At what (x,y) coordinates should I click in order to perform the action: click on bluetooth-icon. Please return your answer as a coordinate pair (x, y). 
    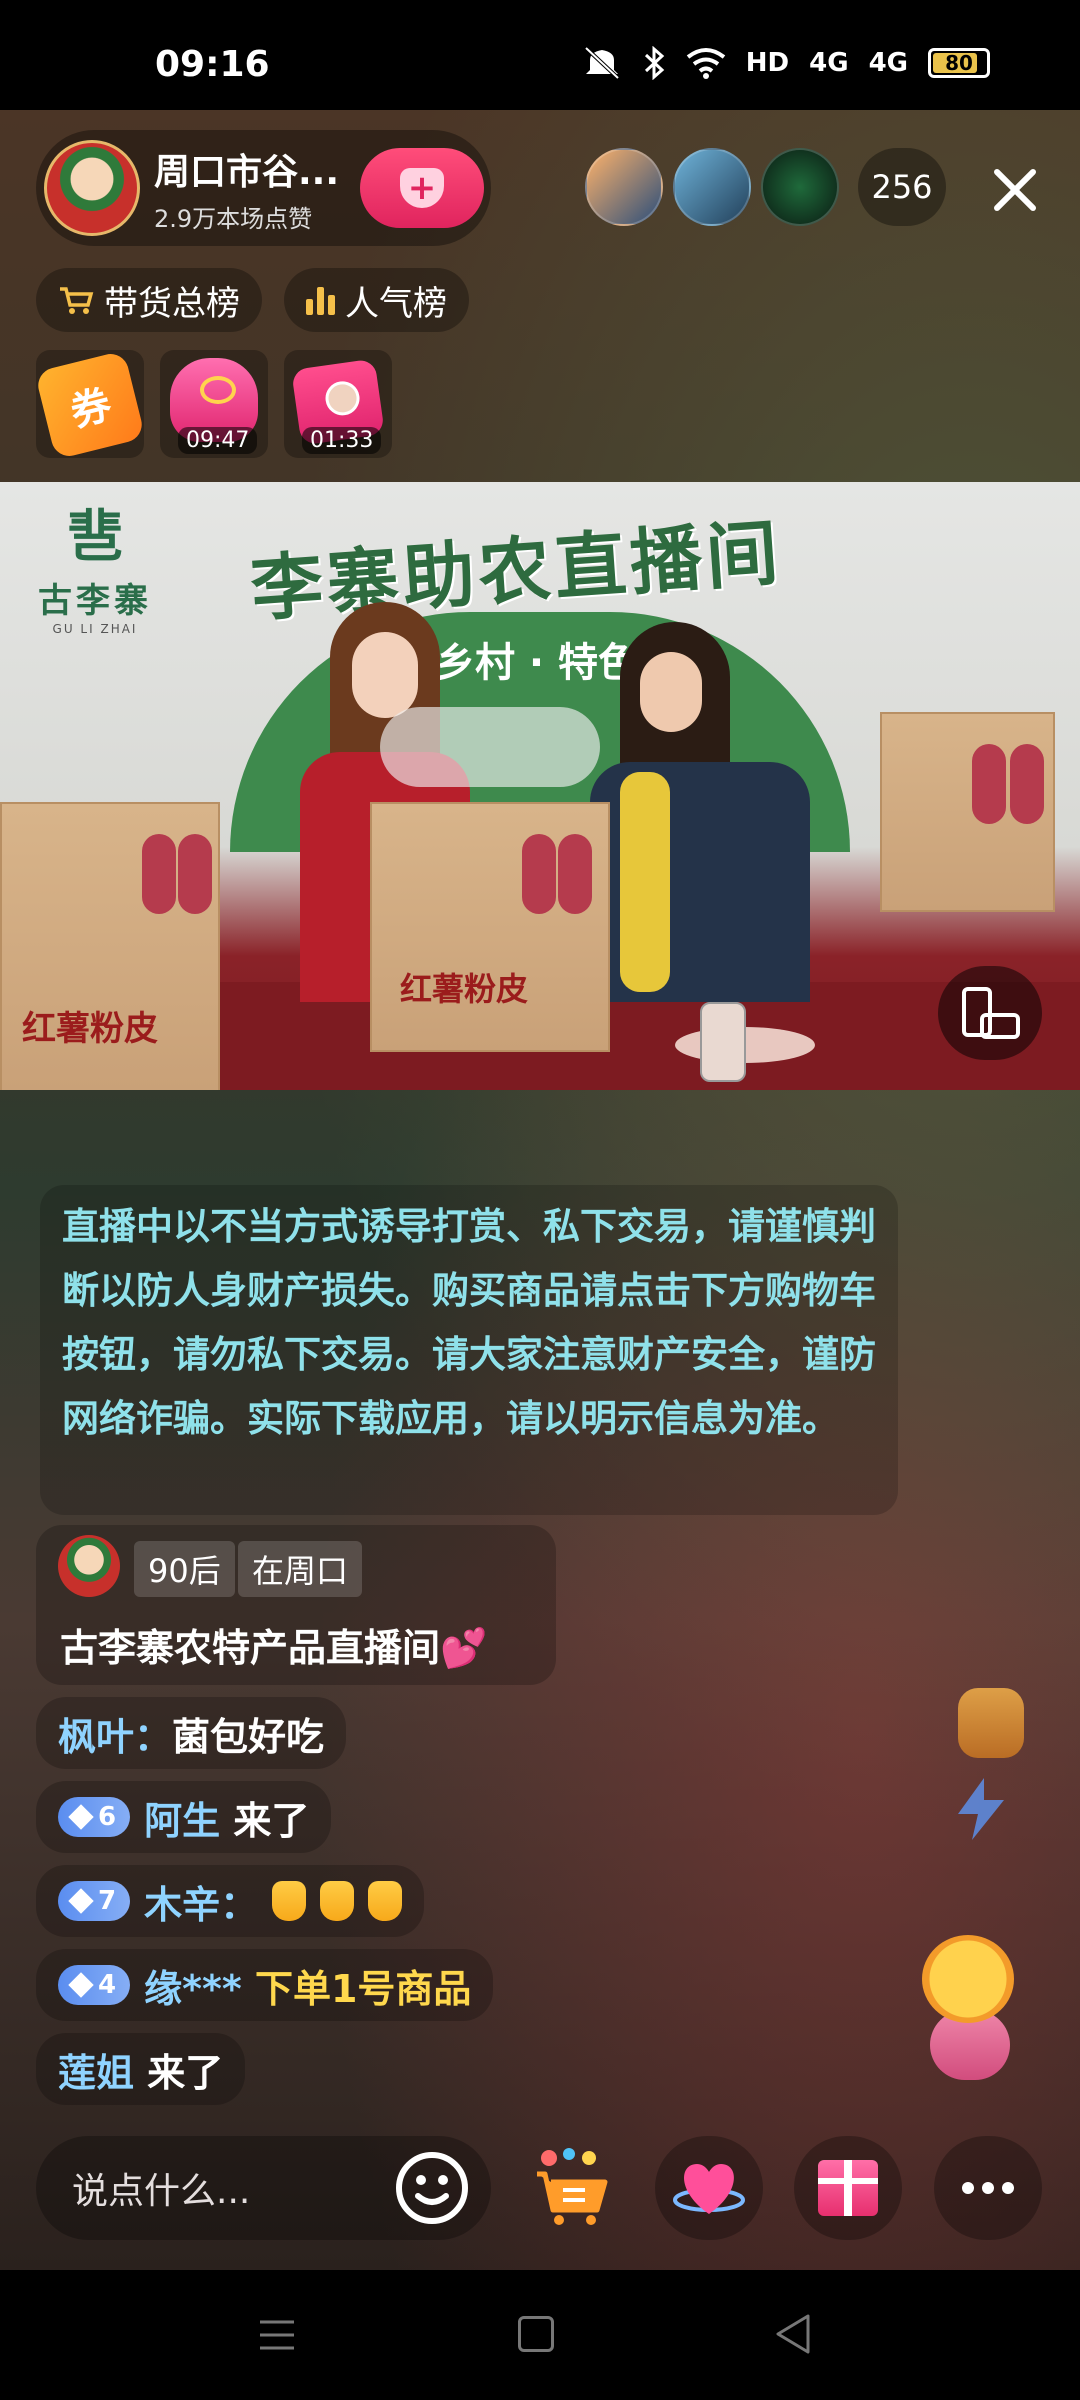
    Looking at the image, I should click on (654, 63).